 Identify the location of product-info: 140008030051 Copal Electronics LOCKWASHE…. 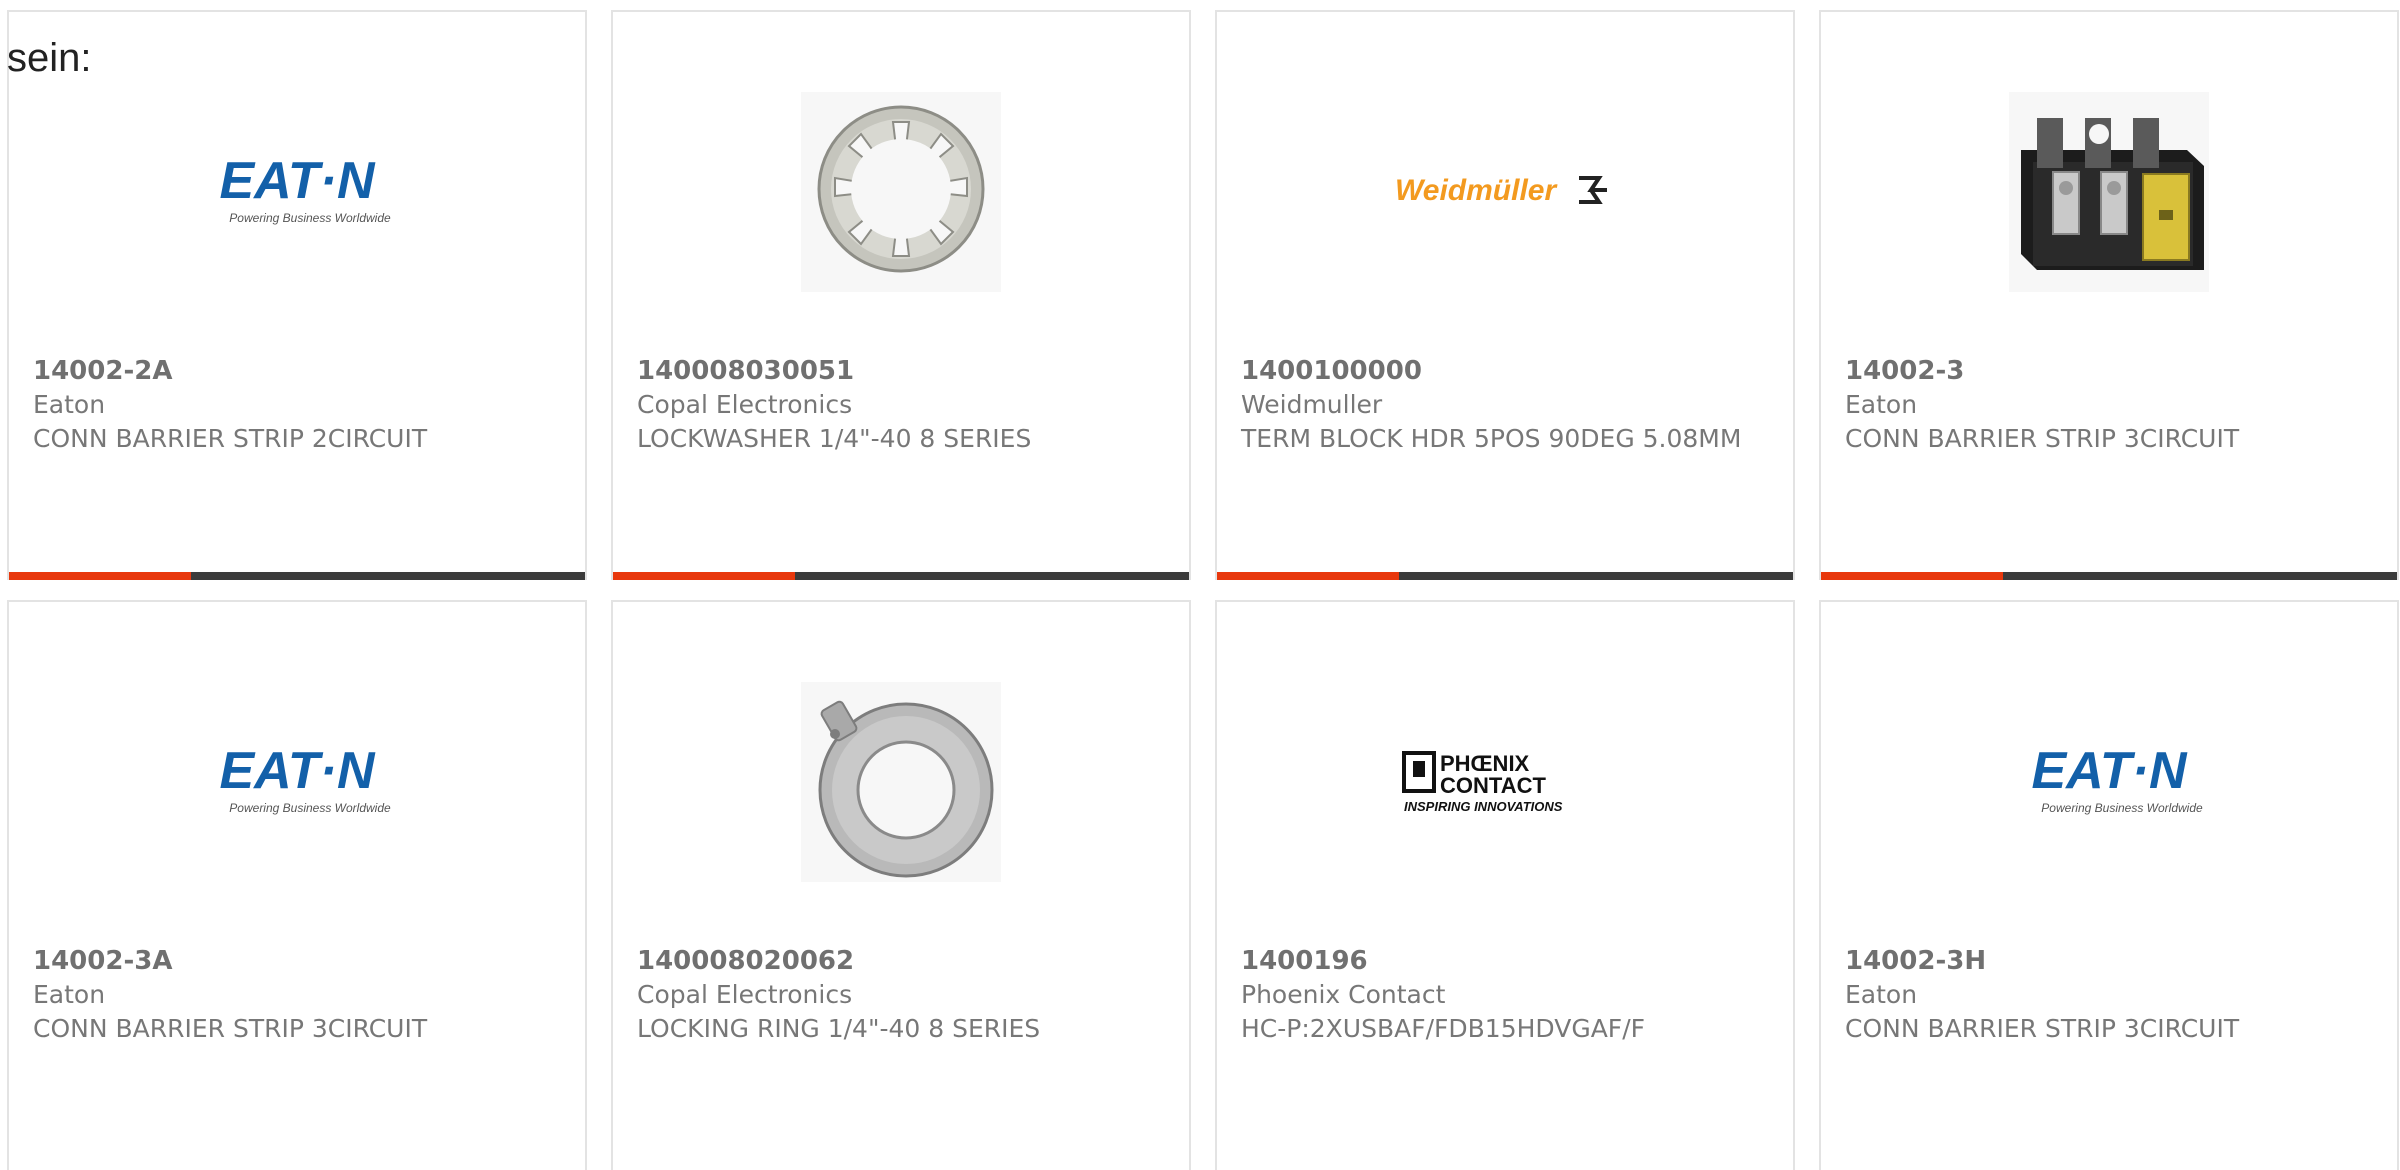
(901, 405).